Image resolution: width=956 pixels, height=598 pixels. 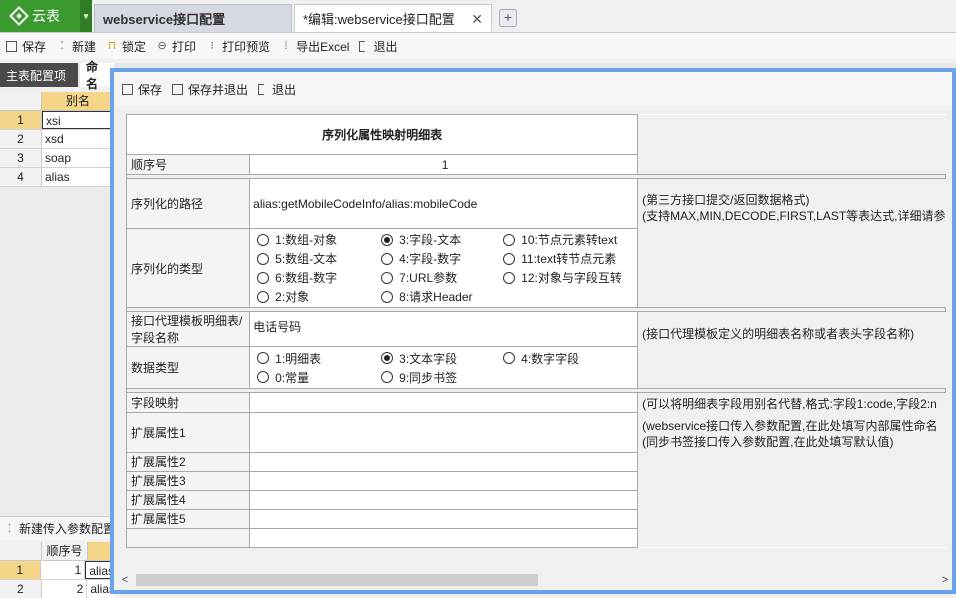 I want to click on type-option-11: 11:text转节点元素, so click(x=568, y=258).